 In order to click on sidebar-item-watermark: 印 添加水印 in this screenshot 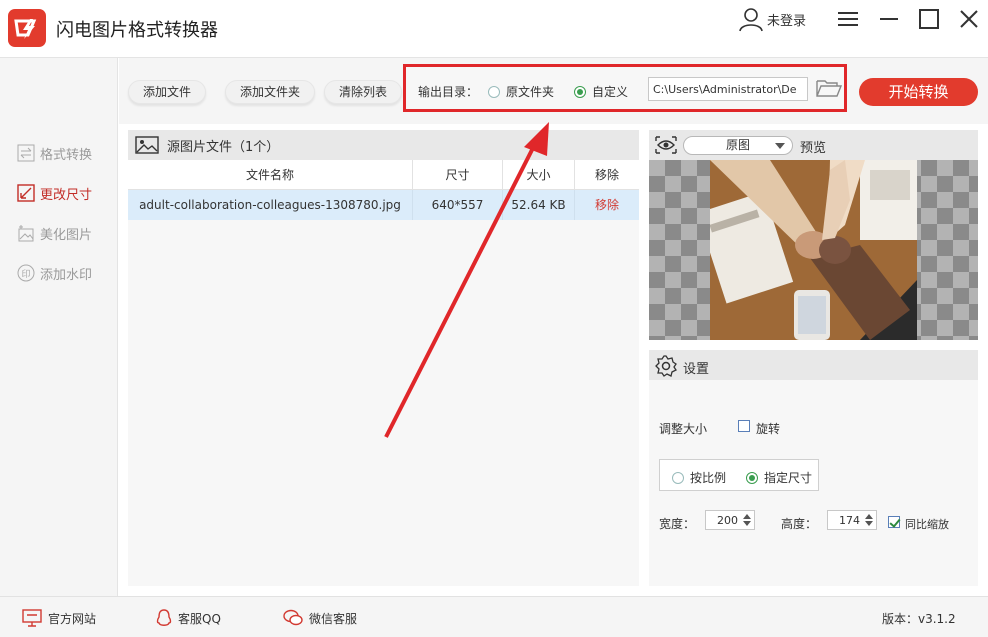, I will do `click(64, 273)`.